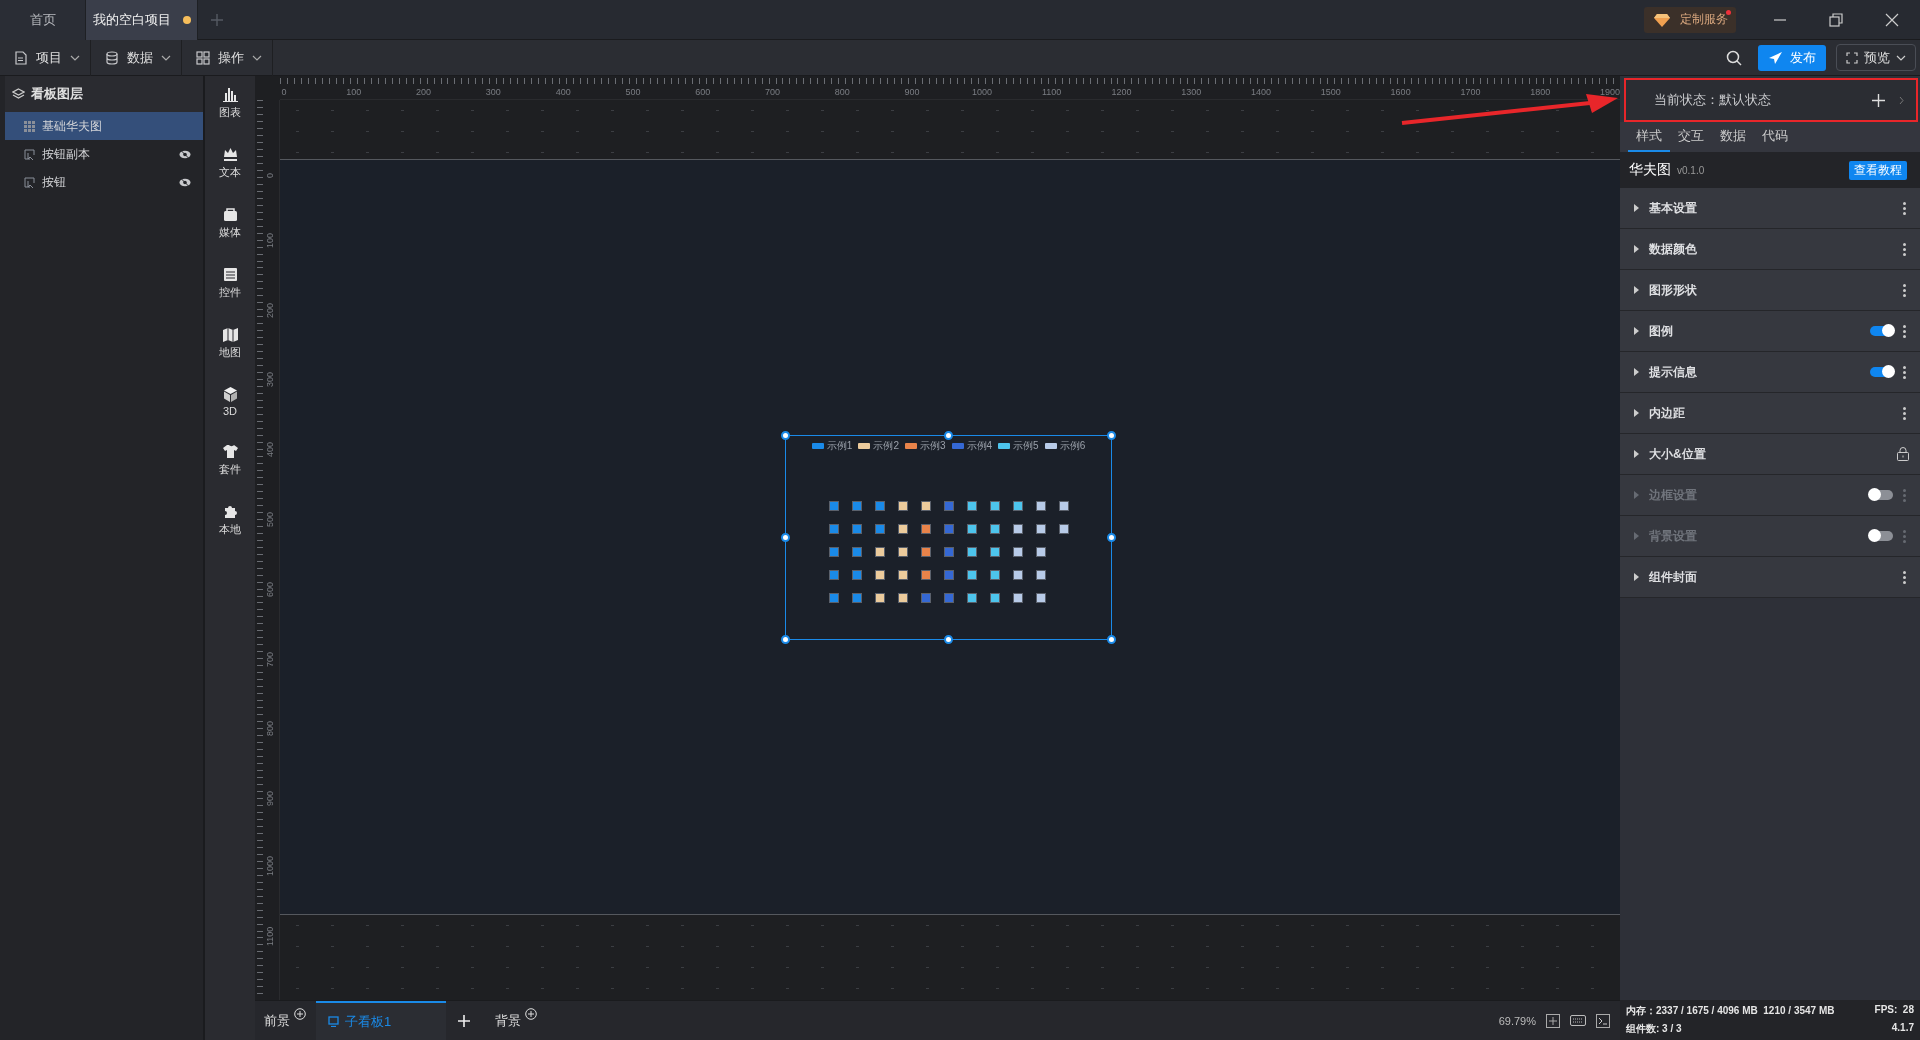 The width and height of the screenshot is (1920, 1040). I want to click on cursor-box-icon, so click(29, 154).